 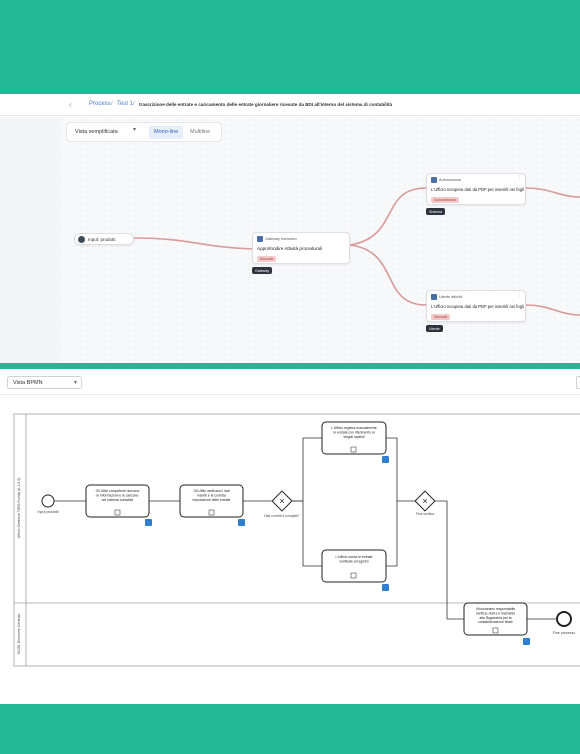 What do you see at coordinates (70, 104) in the screenshot?
I see `arrow-left-icon: ‹` at bounding box center [70, 104].